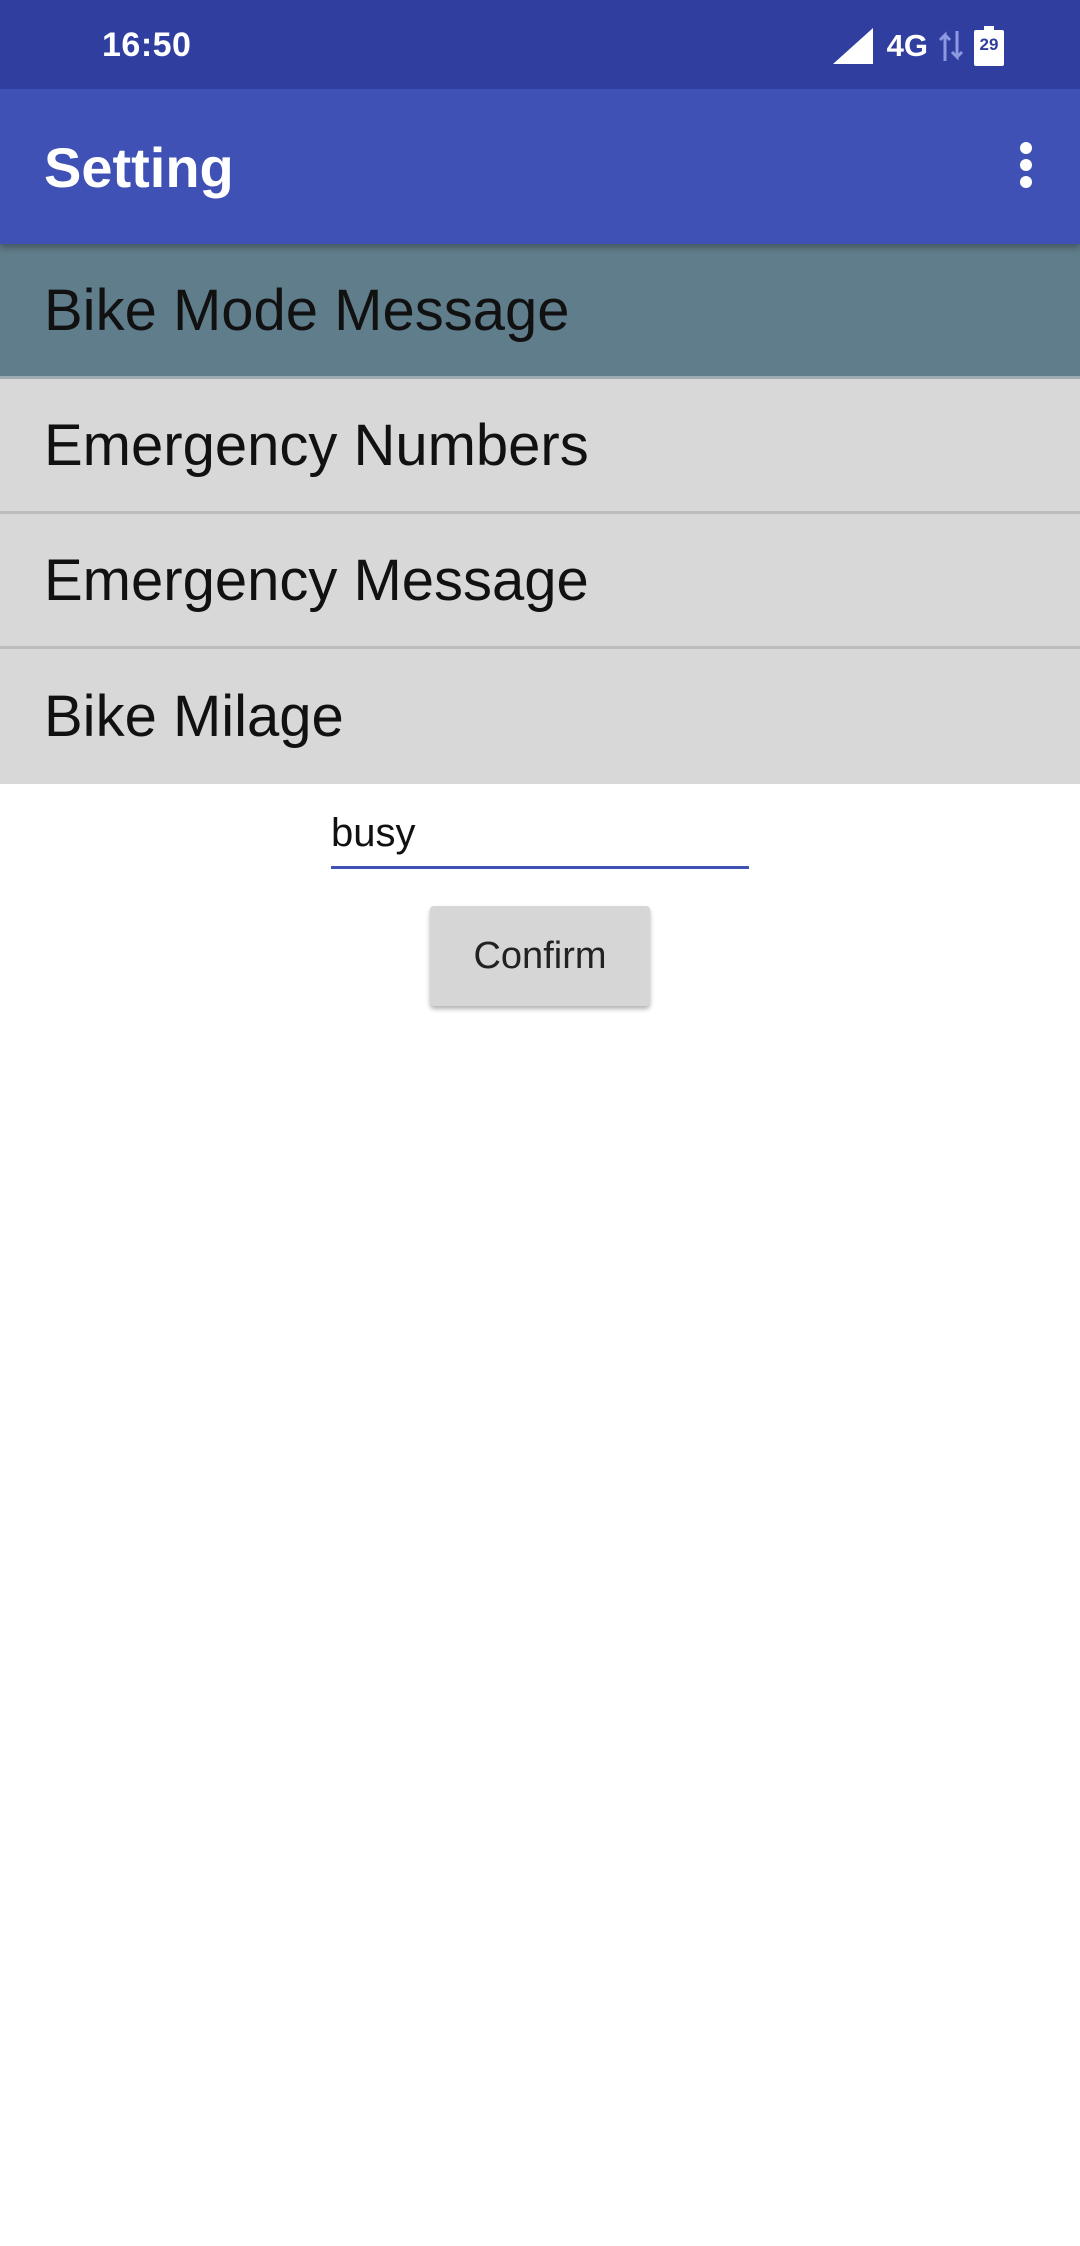 The height and width of the screenshot is (2246, 1080). What do you see at coordinates (907, 45) in the screenshot?
I see `network-type-label: 4G` at bounding box center [907, 45].